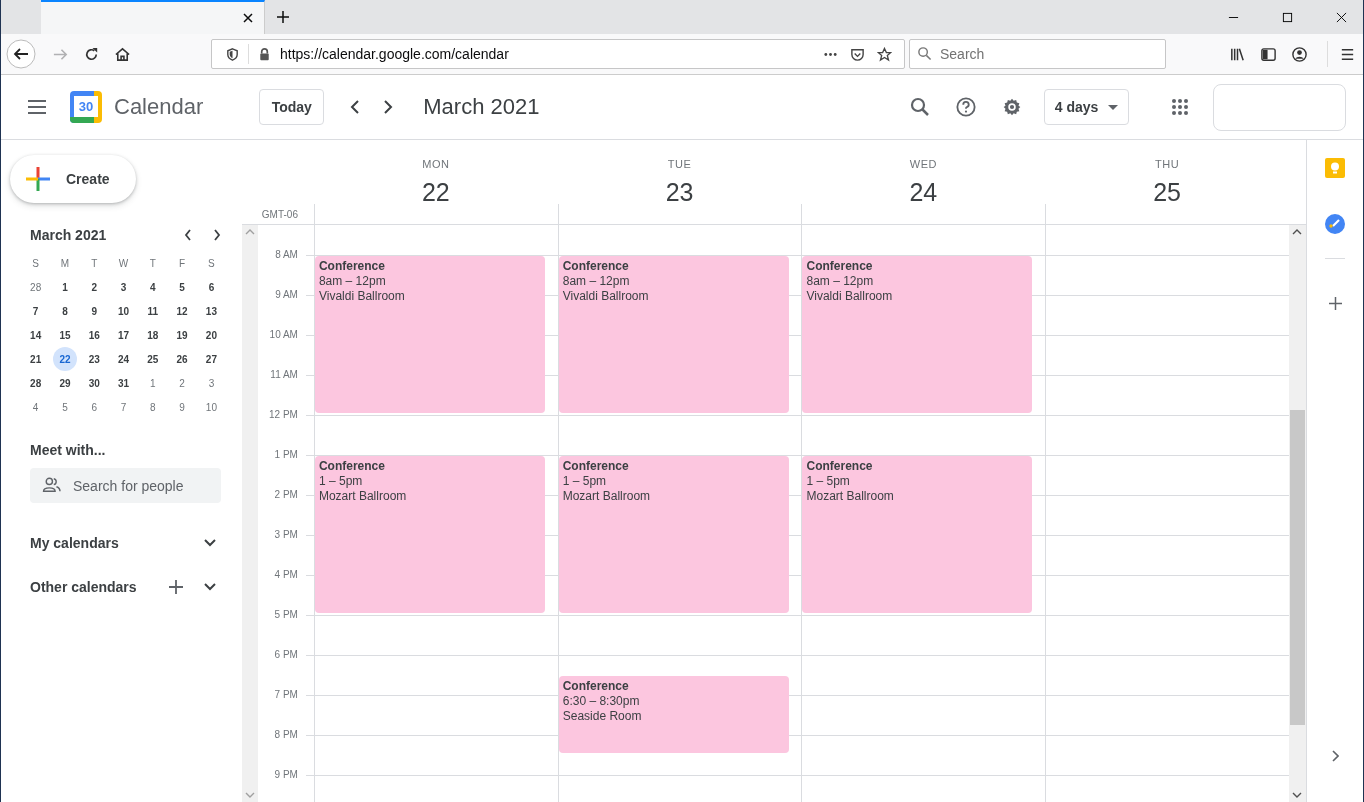 The height and width of the screenshot is (802, 1364). What do you see at coordinates (481, 107) in the screenshot?
I see `period-title: March 2021` at bounding box center [481, 107].